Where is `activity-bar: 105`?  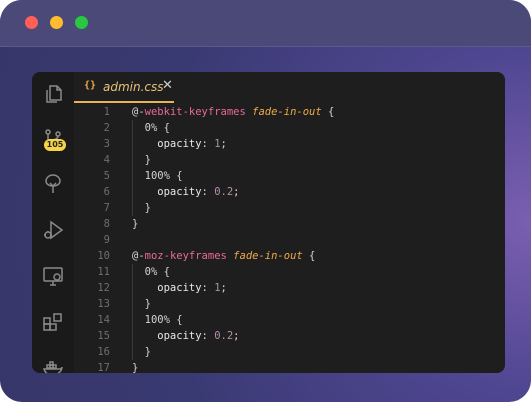
activity-bar: 105 is located at coordinates (53, 222).